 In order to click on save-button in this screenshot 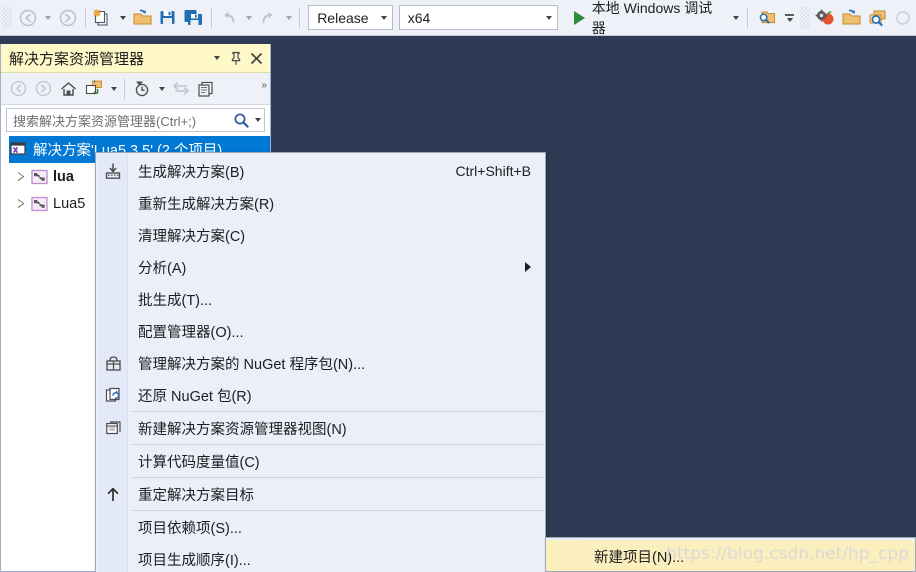, I will do `click(168, 18)`.